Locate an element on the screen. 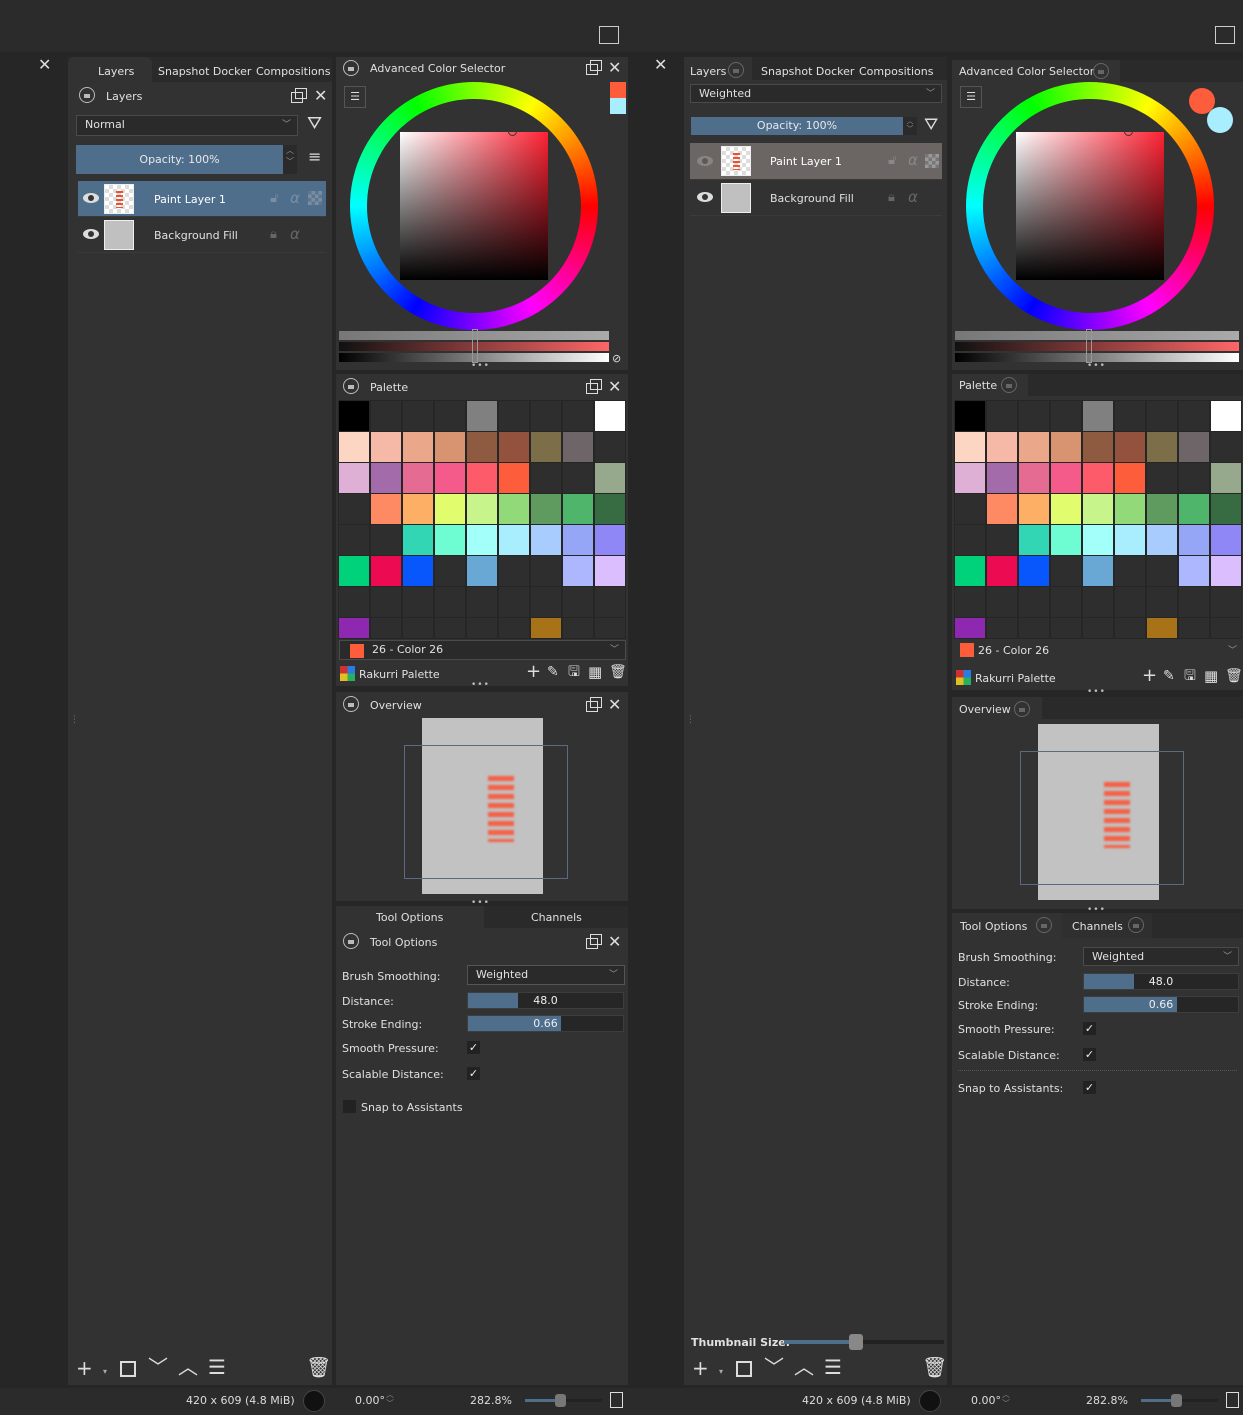 The height and width of the screenshot is (1415, 1243). current-color-dropdown: 26 - Color 26 ﹀ is located at coordinates (1098, 650).